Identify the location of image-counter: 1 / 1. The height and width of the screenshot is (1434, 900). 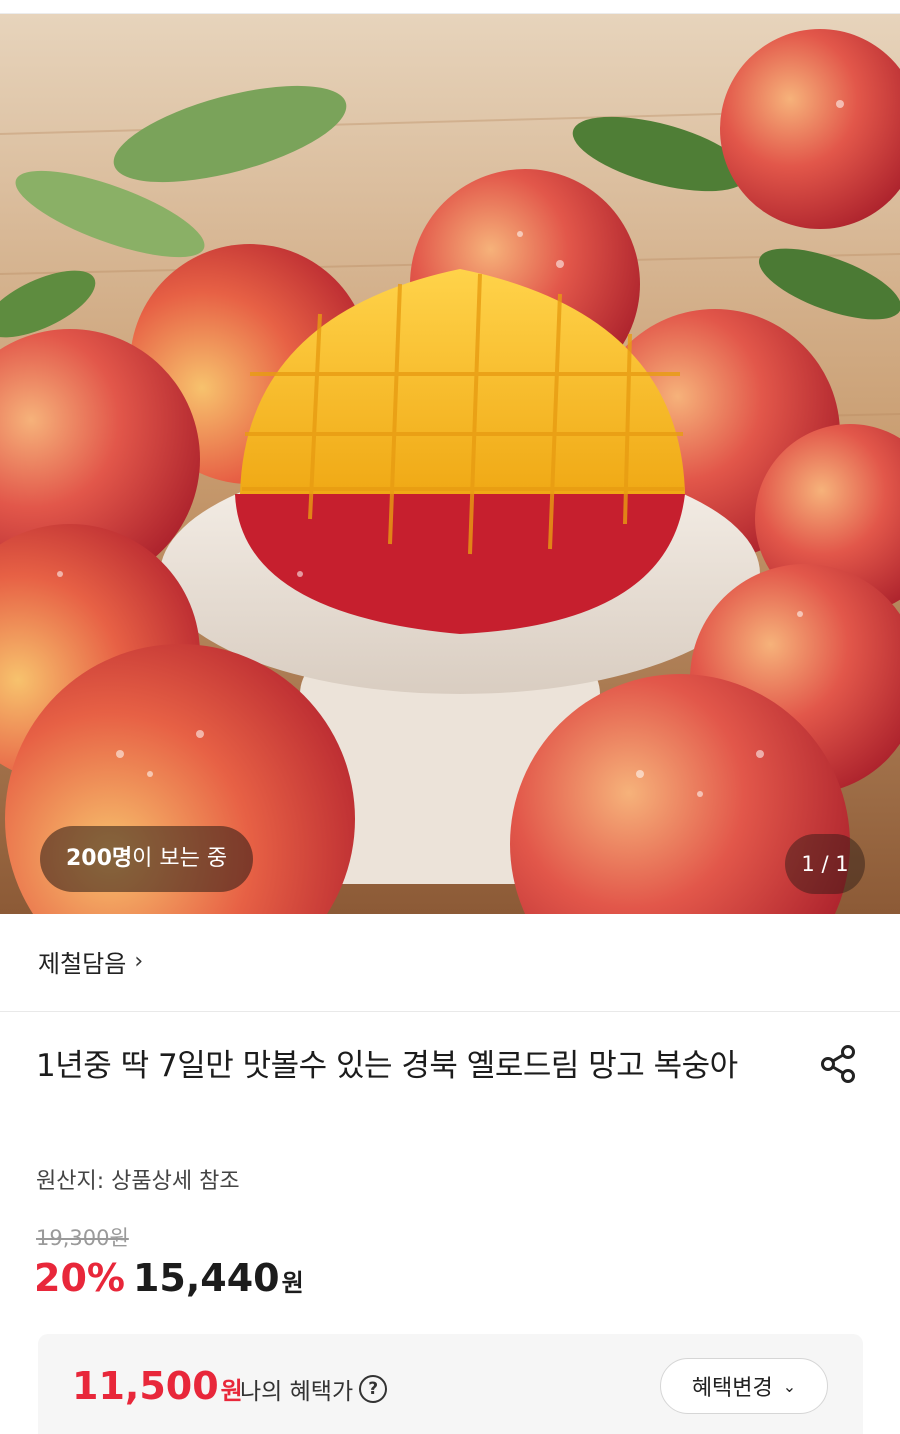
(825, 864).